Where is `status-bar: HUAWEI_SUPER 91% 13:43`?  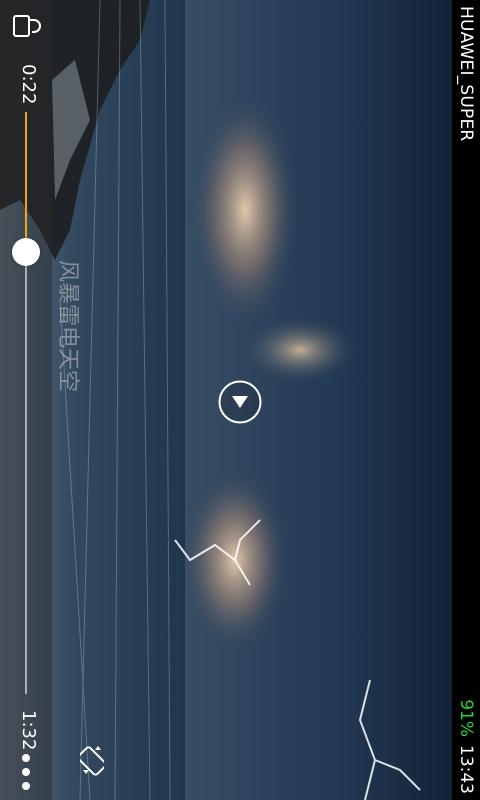 status-bar: HUAWEI_SUPER 91% 13:43 is located at coordinates (466, 400).